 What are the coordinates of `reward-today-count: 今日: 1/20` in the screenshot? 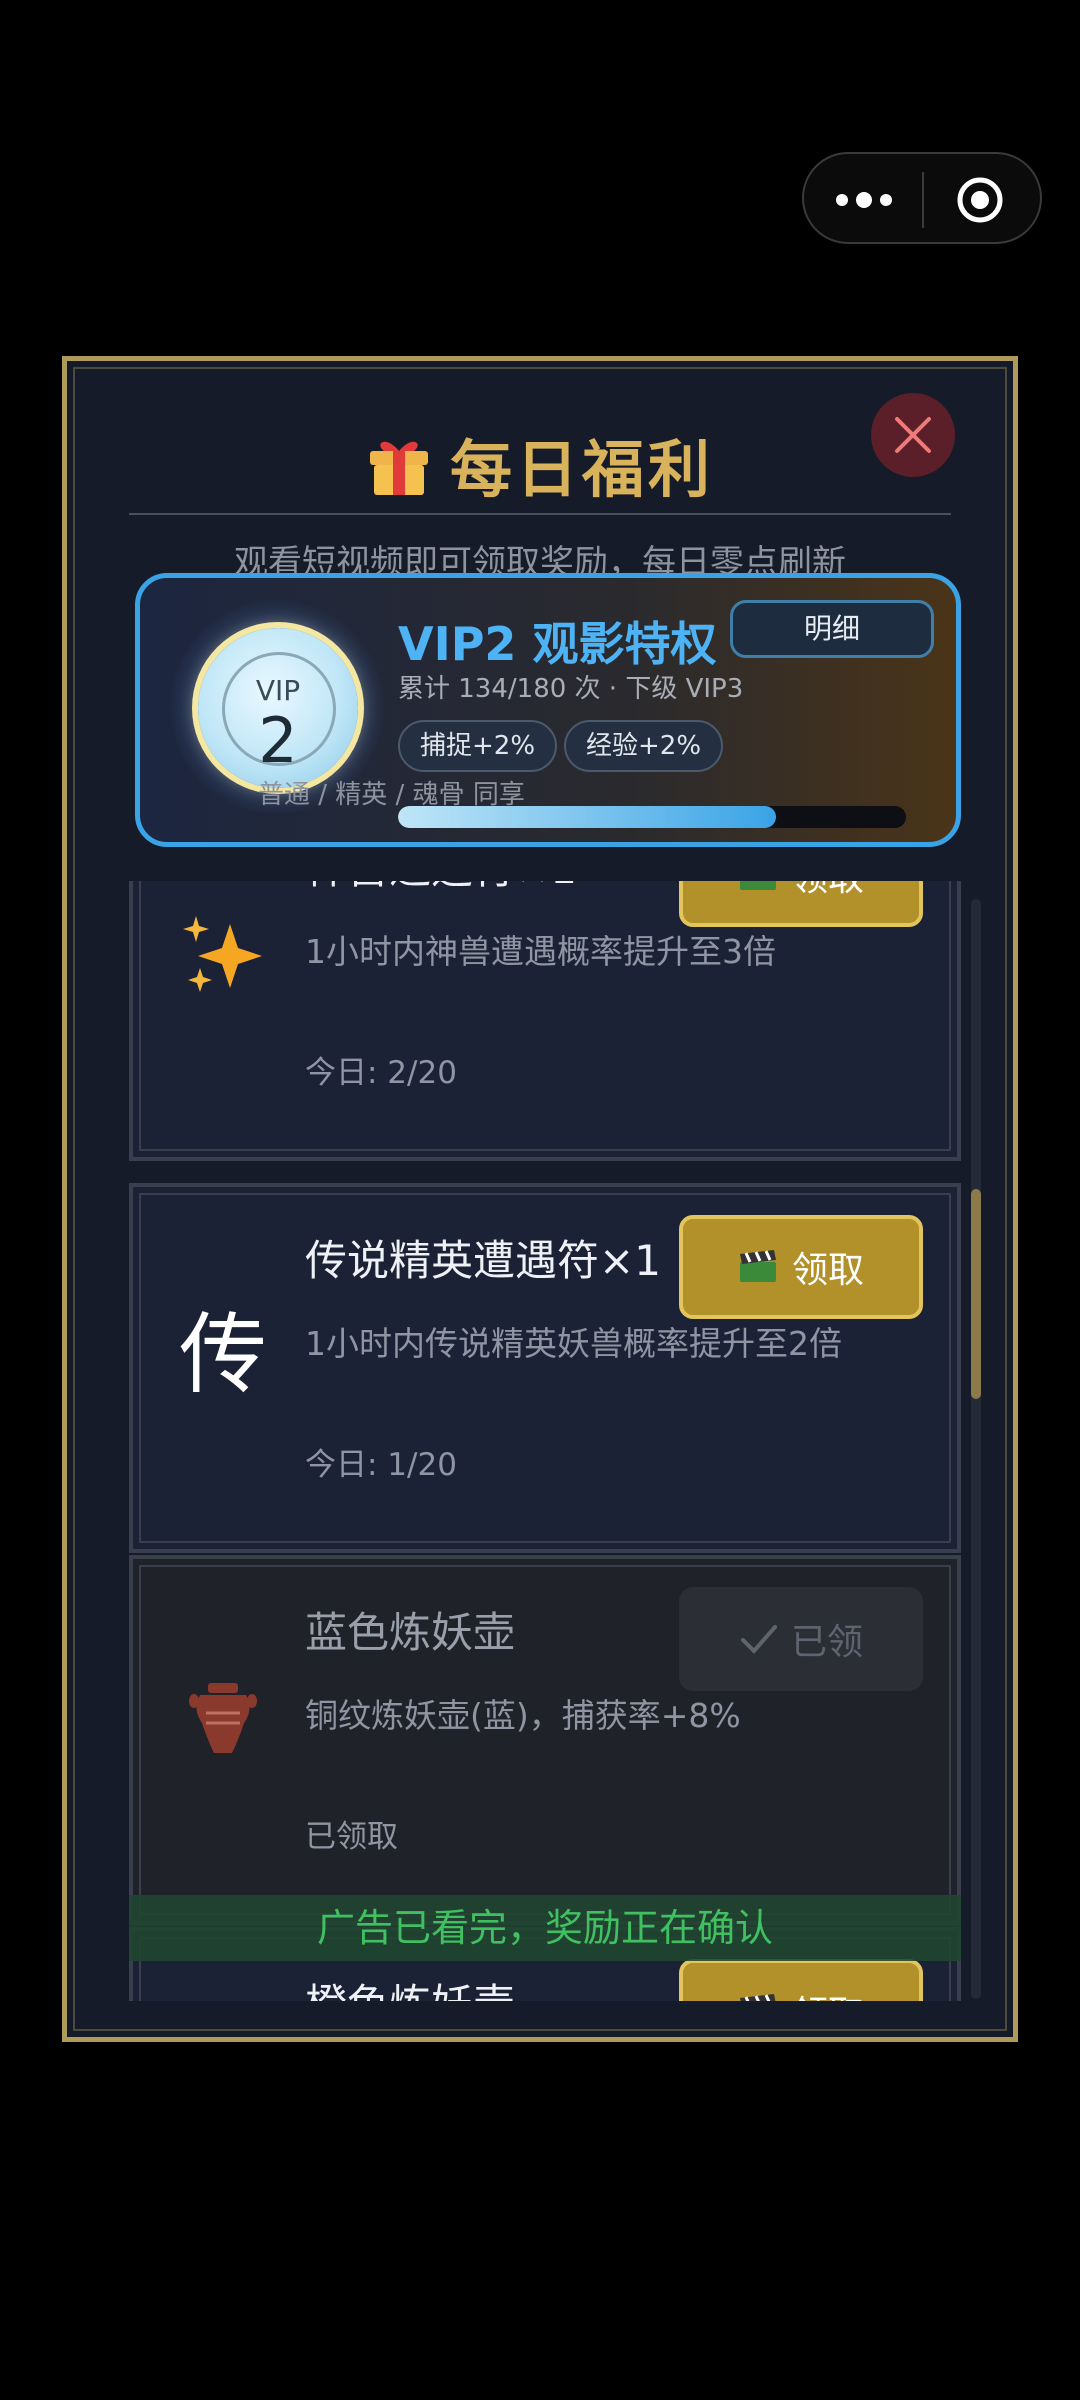 It's located at (381, 1465).